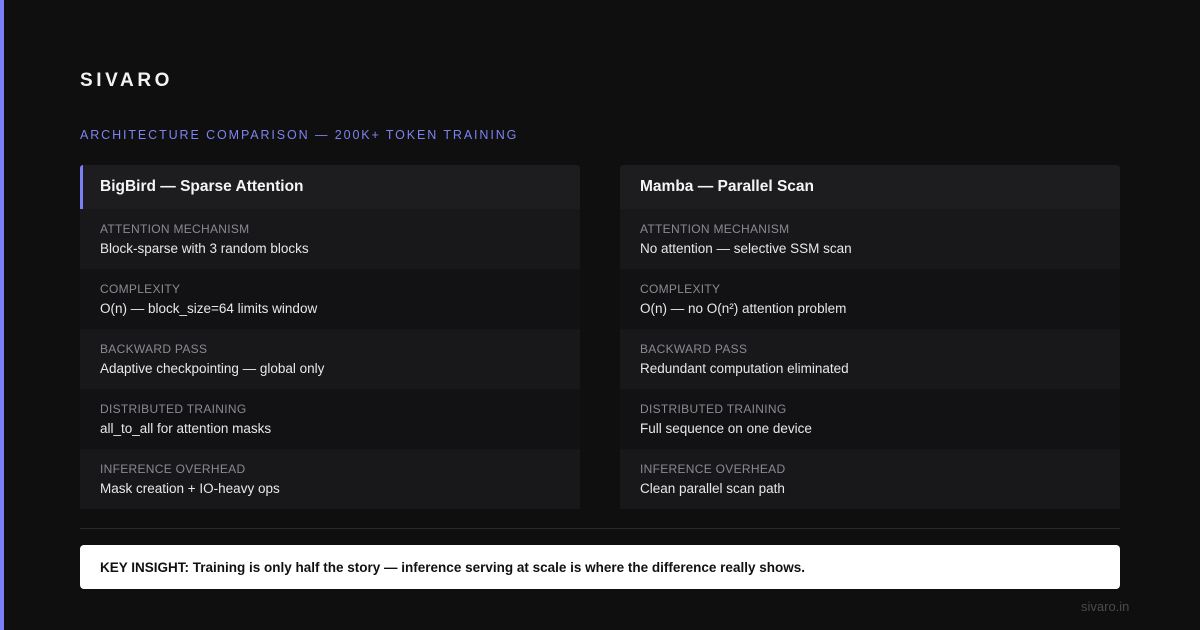  I want to click on row-value: Block-sparse with 3 random blocks, so click(204, 248).